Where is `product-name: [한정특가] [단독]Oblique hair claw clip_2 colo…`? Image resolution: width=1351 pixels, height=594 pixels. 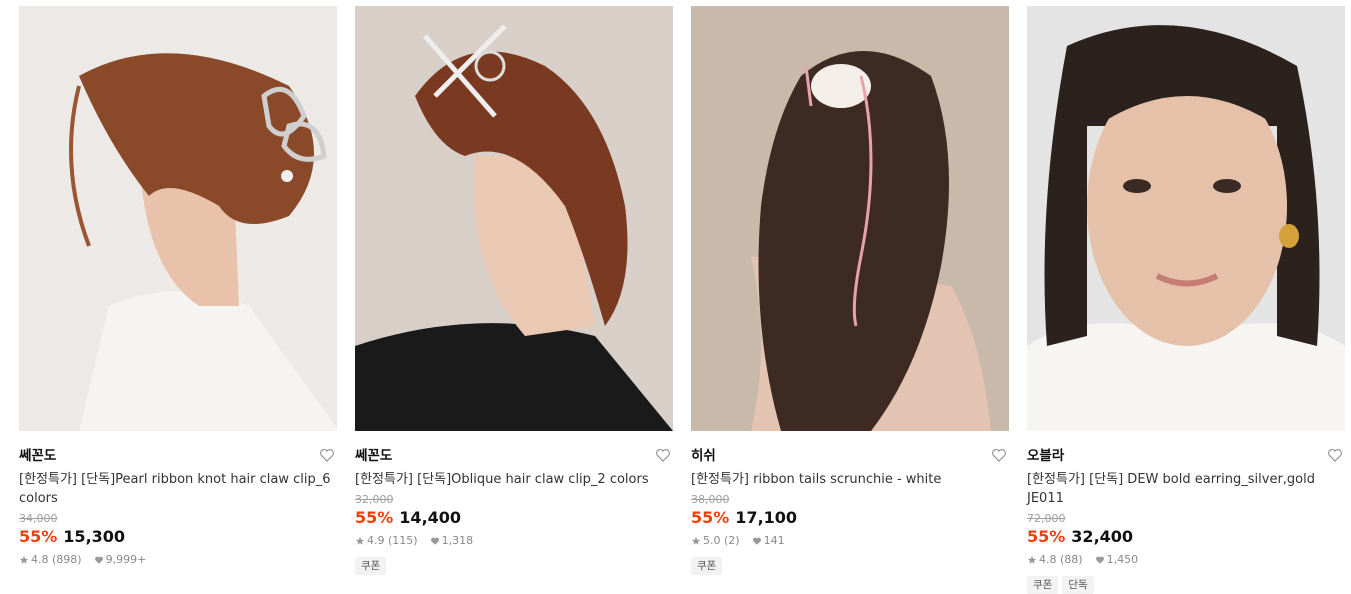 product-name: [한정특가] [단독]Oblique hair claw clip_2 colo… is located at coordinates (514, 479).